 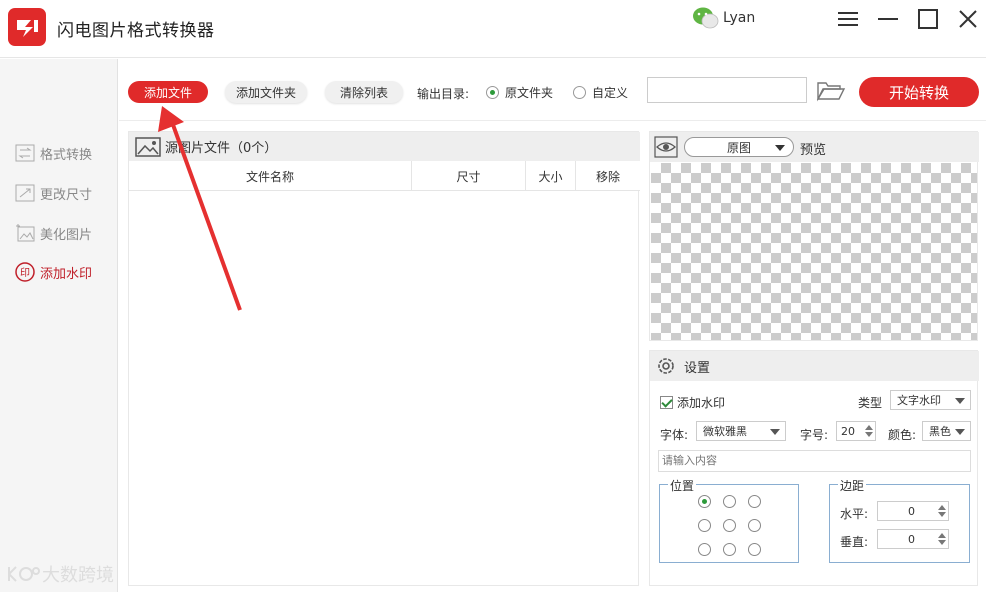 I want to click on watermark-icon: 印, so click(x=25, y=272).